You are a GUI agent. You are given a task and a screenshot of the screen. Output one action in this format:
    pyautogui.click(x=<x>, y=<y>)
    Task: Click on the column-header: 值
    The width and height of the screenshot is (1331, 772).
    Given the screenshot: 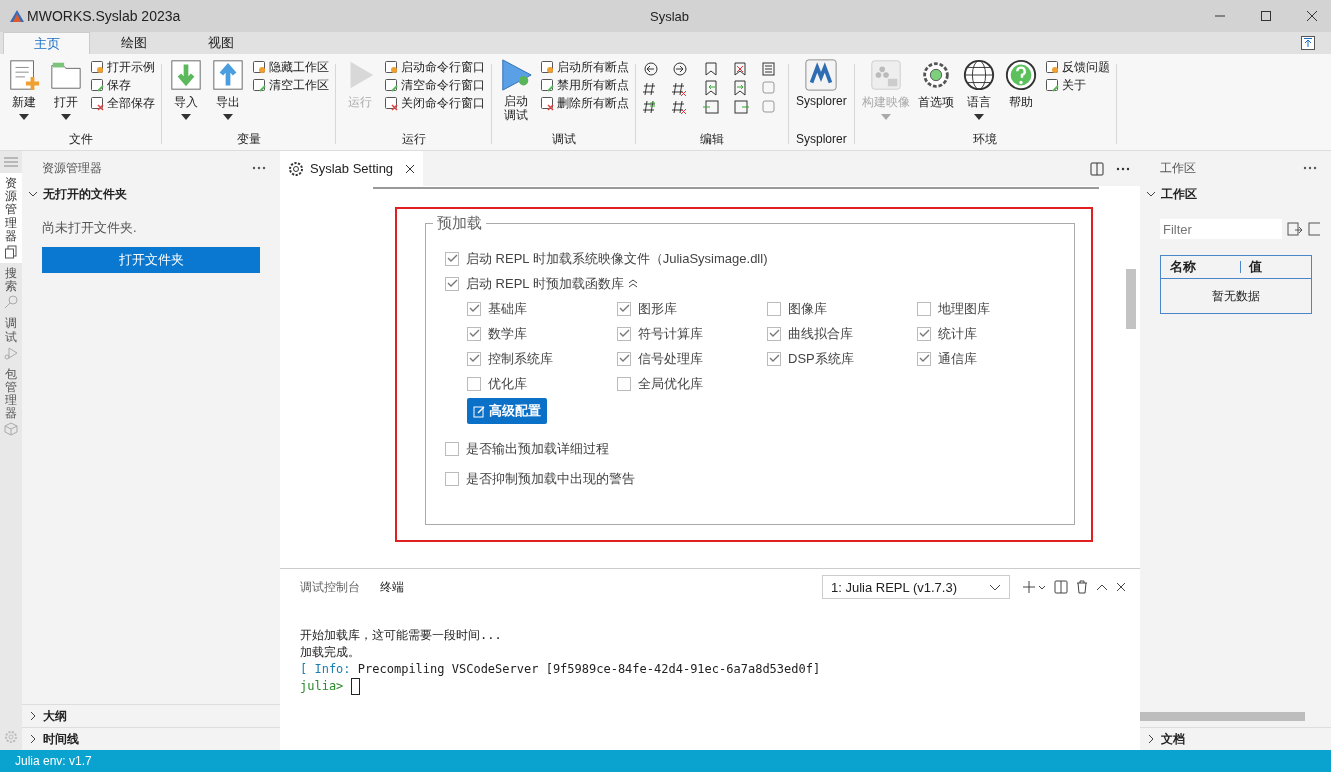 What is the action you would take?
    pyautogui.click(x=1254, y=267)
    